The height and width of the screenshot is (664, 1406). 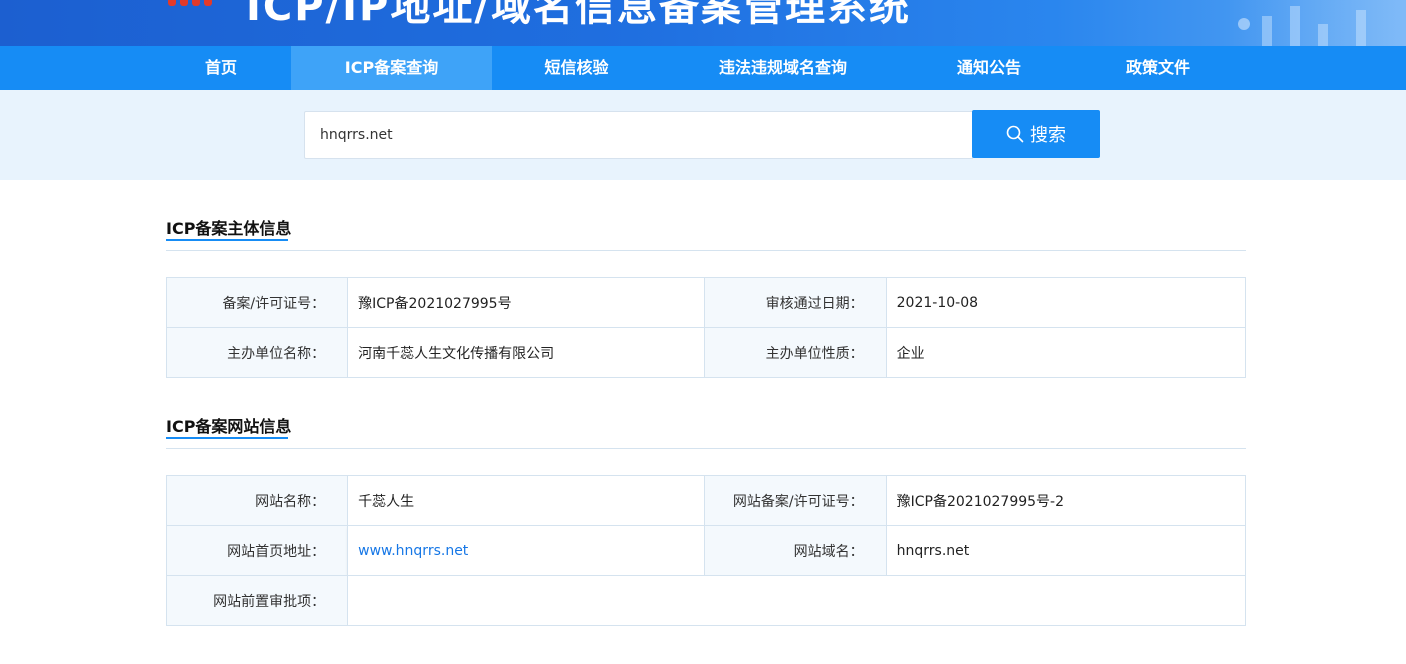 I want to click on subject-section-title: ICP备案主体信息, so click(x=229, y=228).